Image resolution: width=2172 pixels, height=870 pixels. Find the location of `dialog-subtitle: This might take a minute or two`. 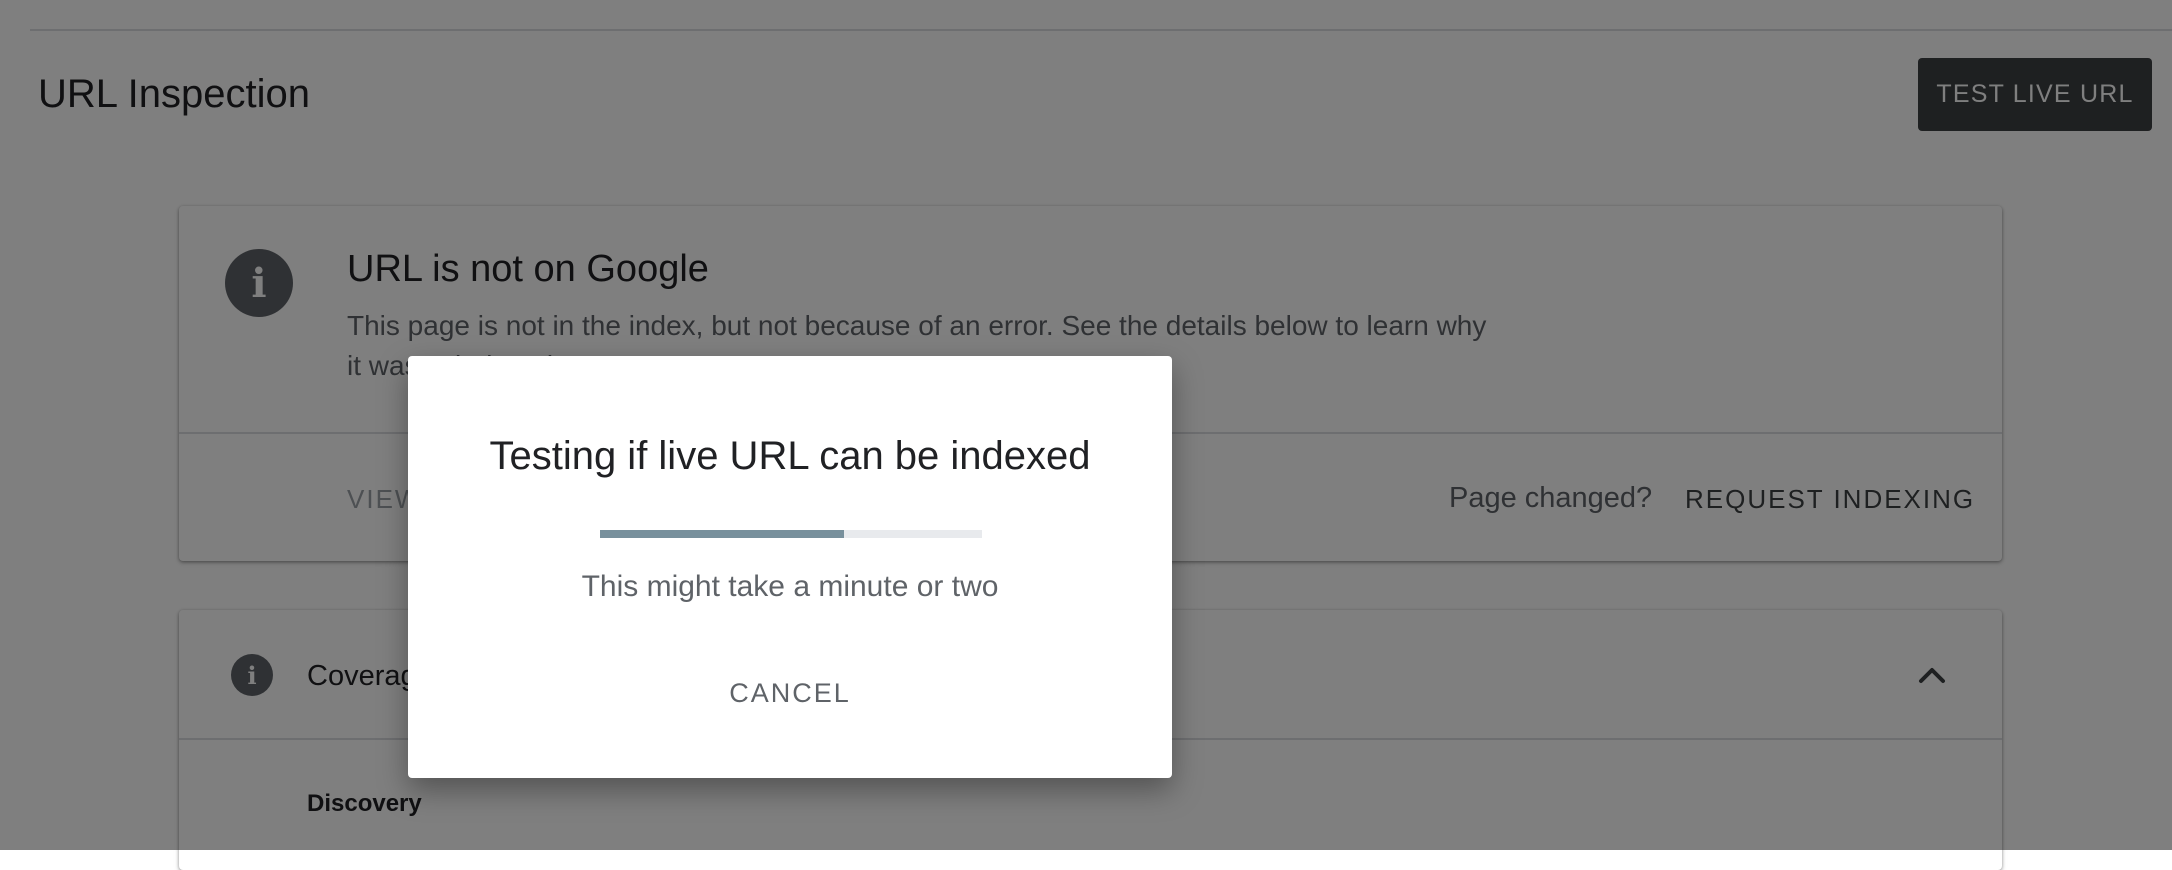

dialog-subtitle: This might take a minute or two is located at coordinates (790, 586).